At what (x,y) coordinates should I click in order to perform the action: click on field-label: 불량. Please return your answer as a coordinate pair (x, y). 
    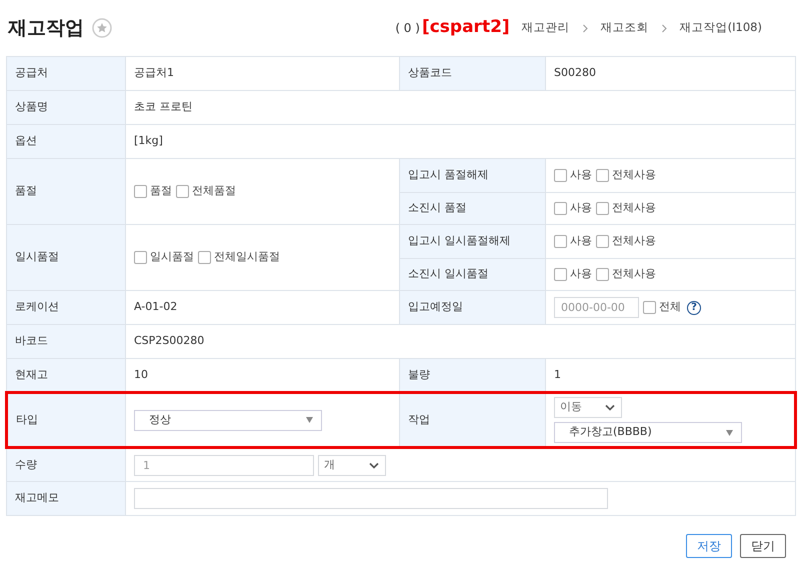
    Looking at the image, I should click on (473, 375).